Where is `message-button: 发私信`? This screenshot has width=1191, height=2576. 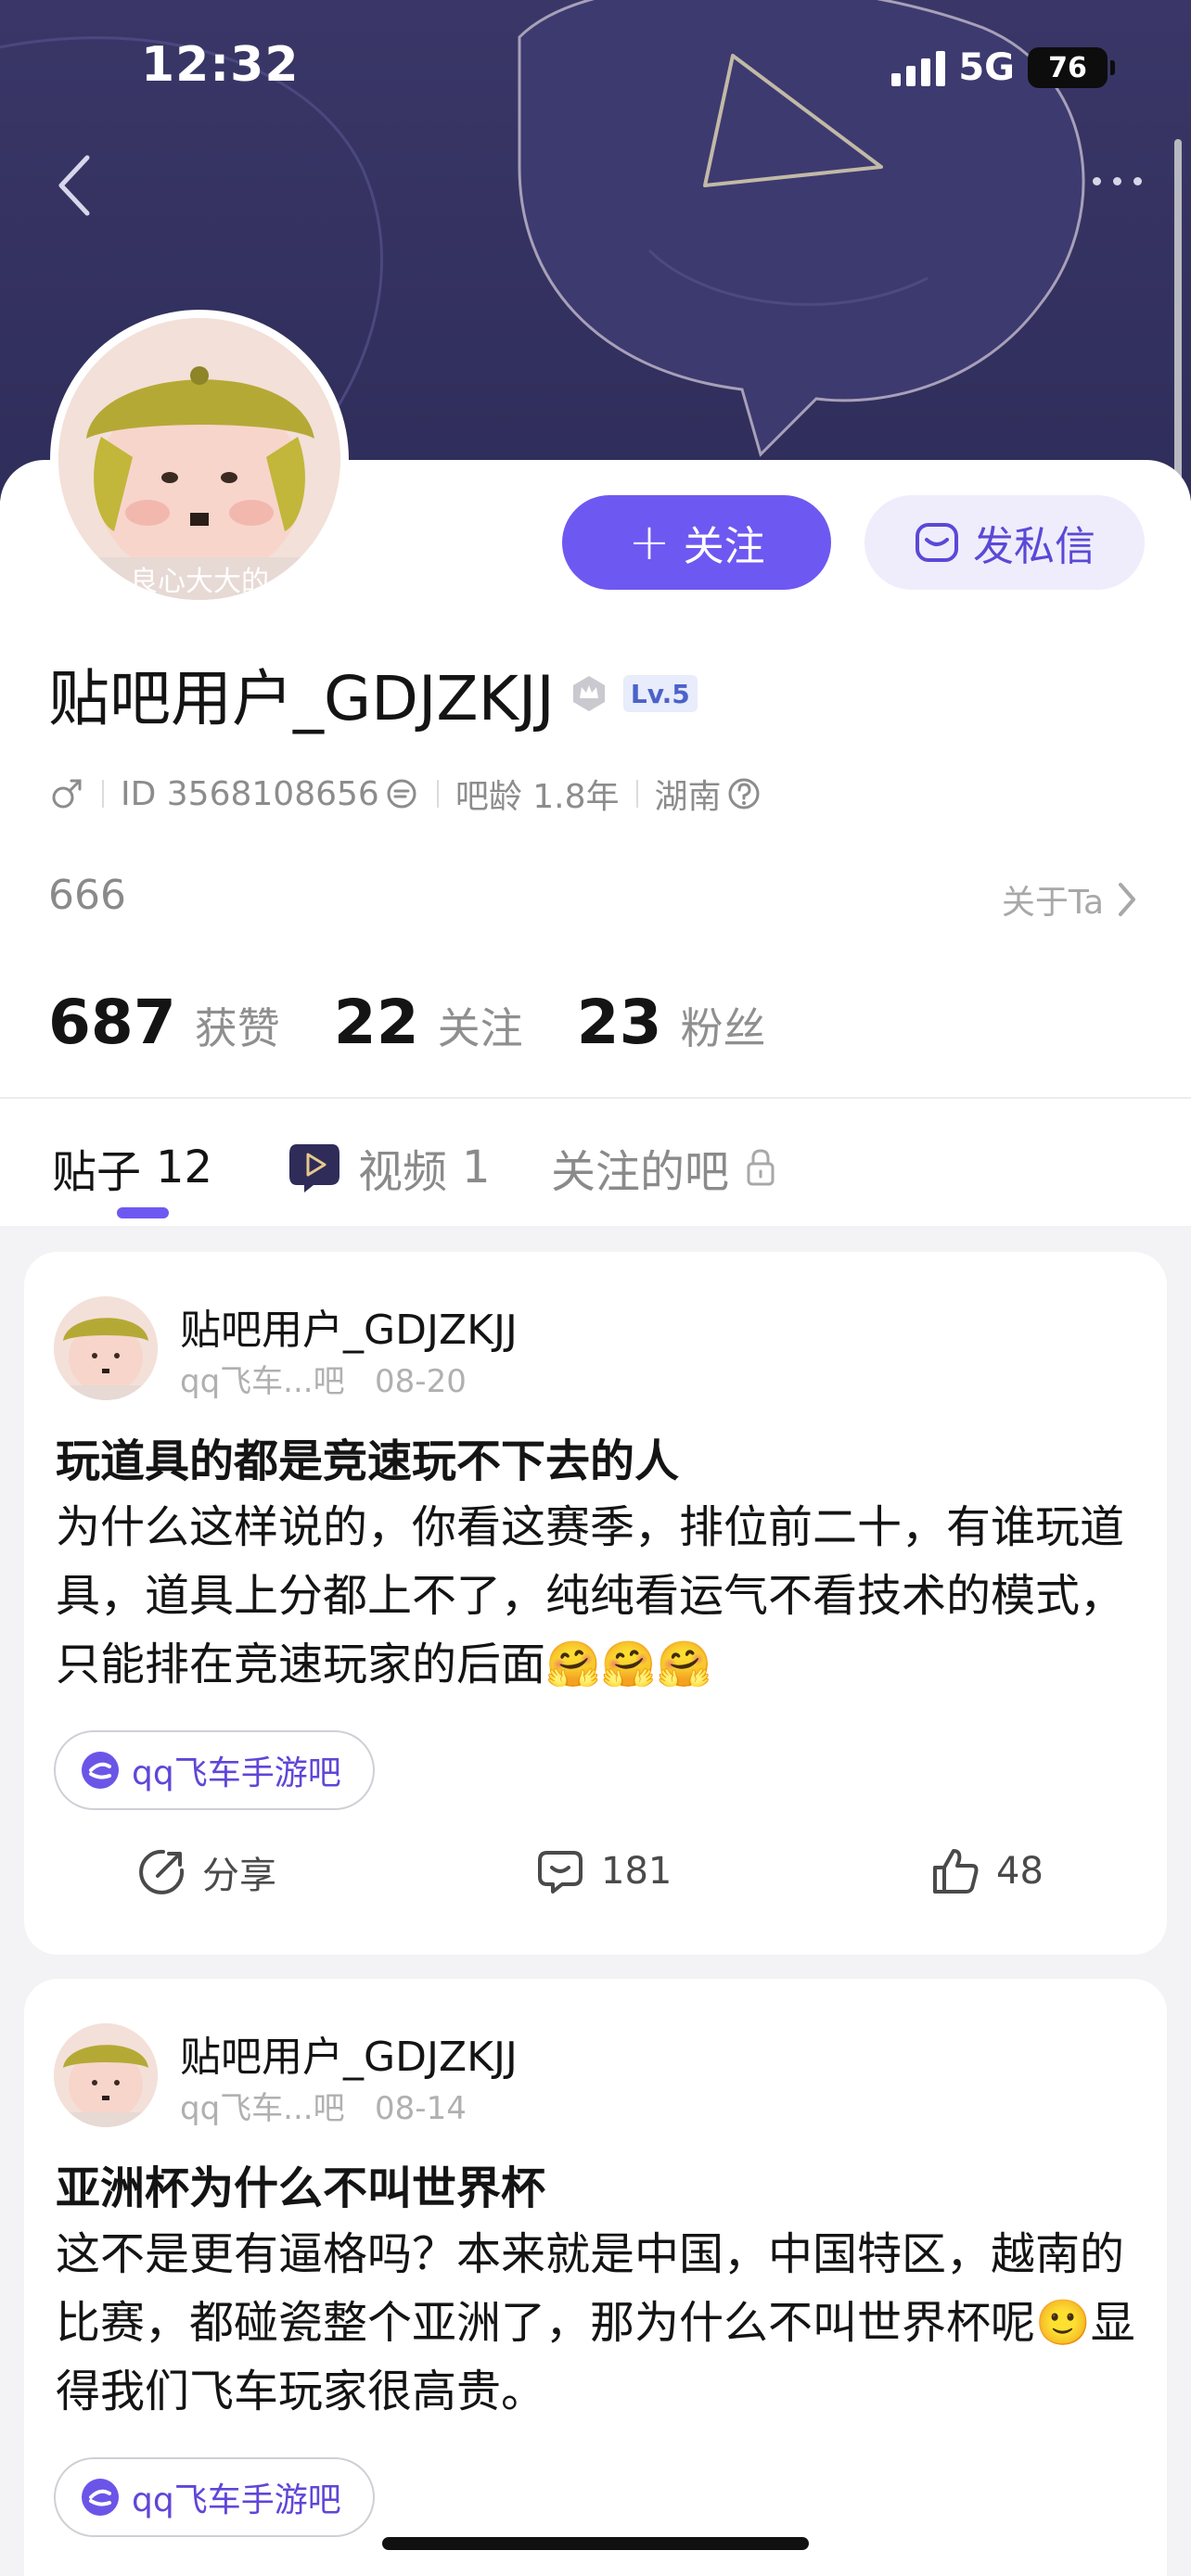
message-button: 发私信 is located at coordinates (1004, 542).